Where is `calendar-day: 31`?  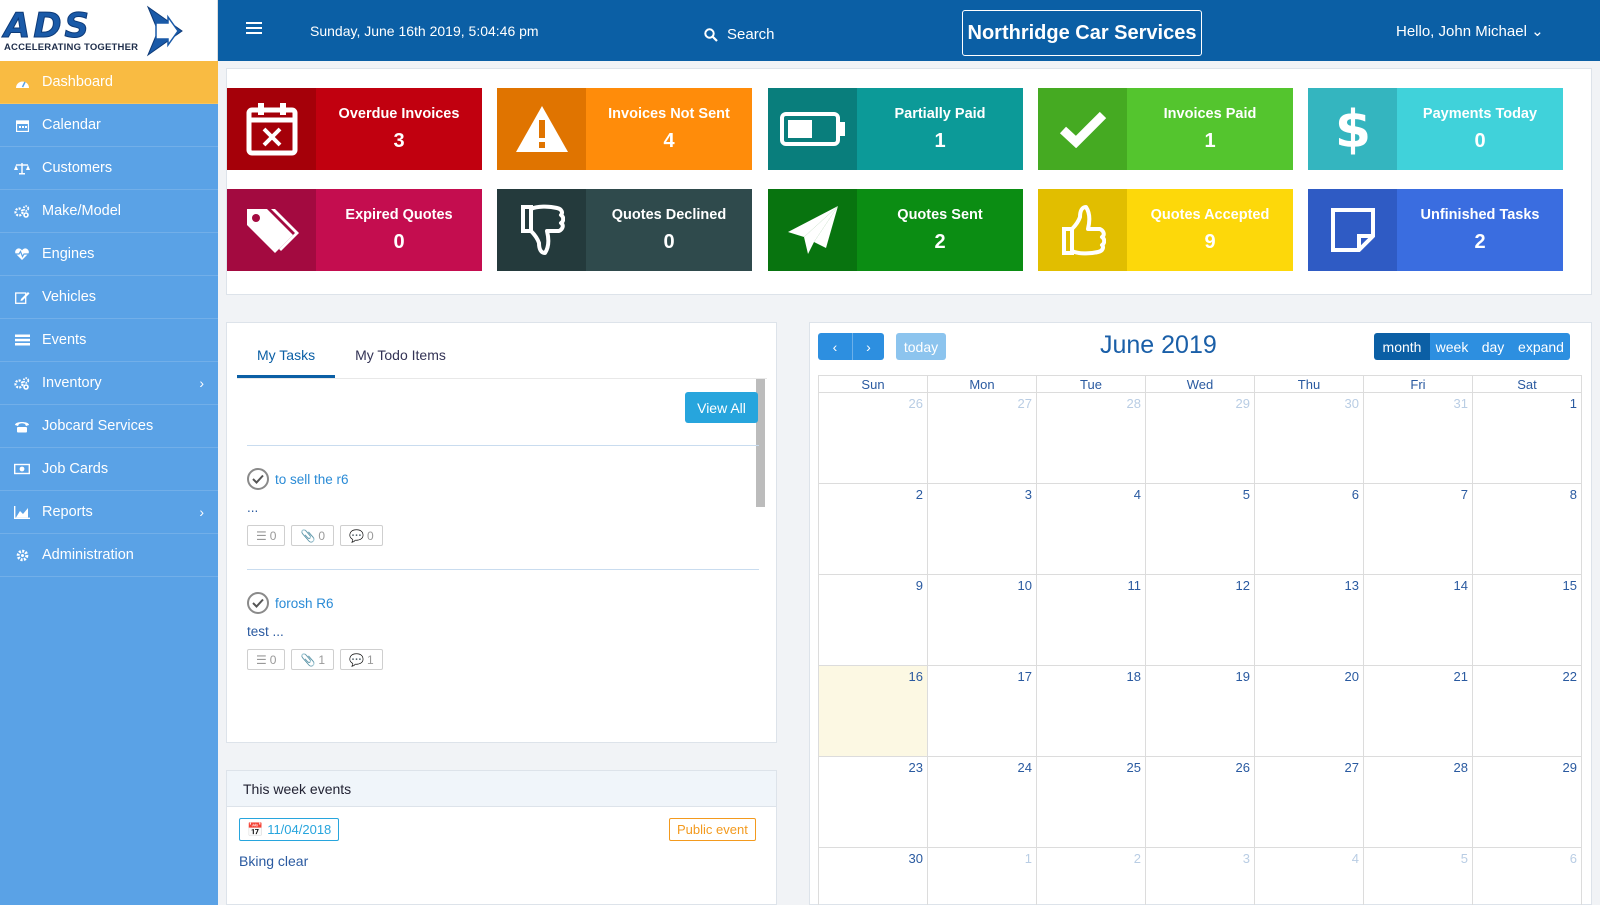
calendar-day: 31 is located at coordinates (1418, 438).